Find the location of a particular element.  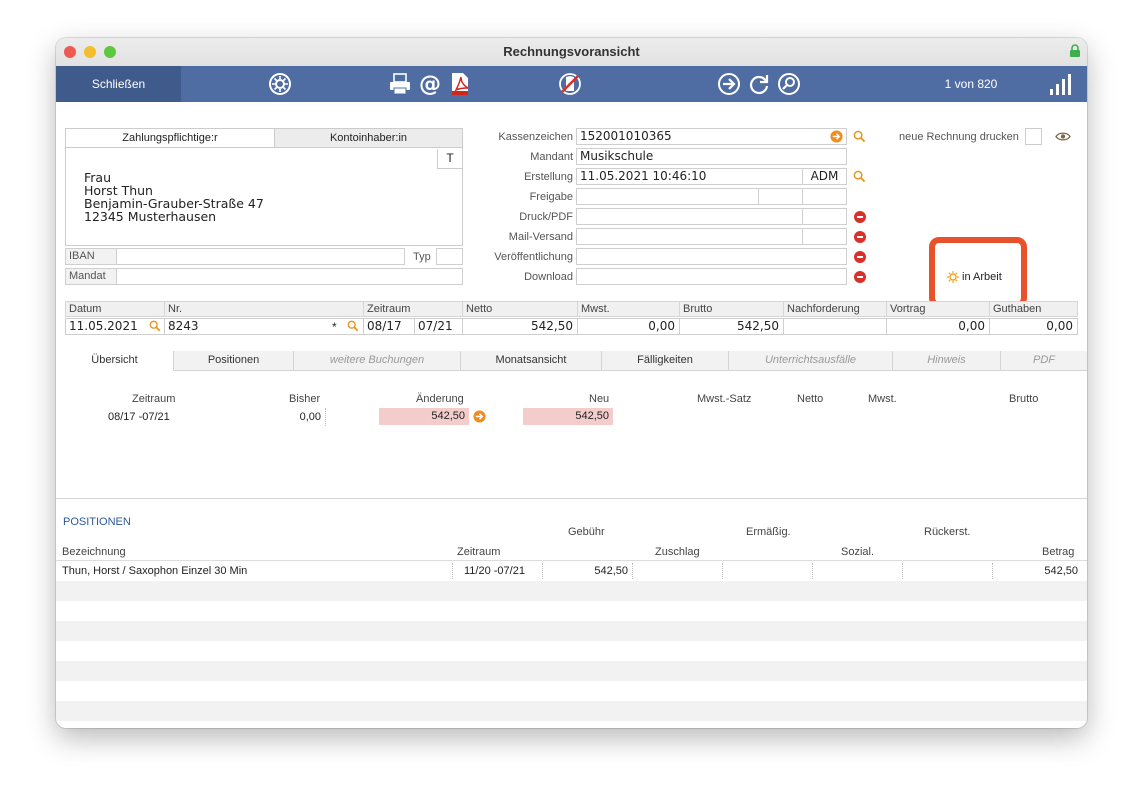

erstellung-field: 11.05.2021 10:46:10 is located at coordinates (689, 176).